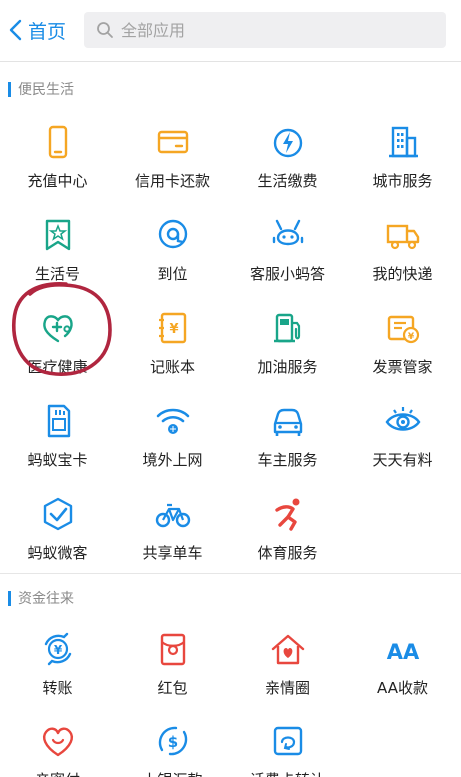 Image resolution: width=461 pixels, height=777 pixels. I want to click on app-item: 亲情圈, so click(287, 661).